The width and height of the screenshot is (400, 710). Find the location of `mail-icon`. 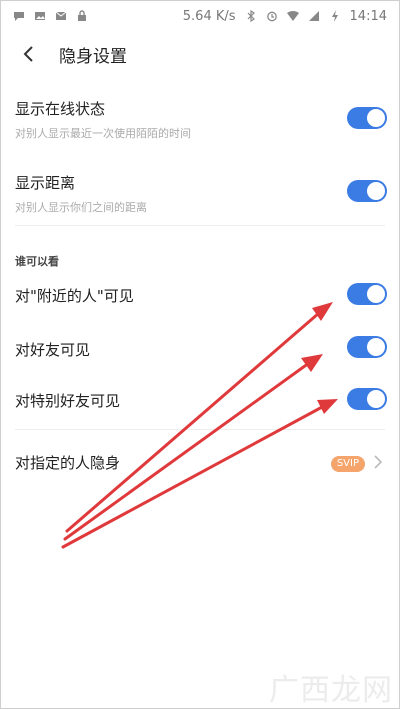

mail-icon is located at coordinates (61, 16).